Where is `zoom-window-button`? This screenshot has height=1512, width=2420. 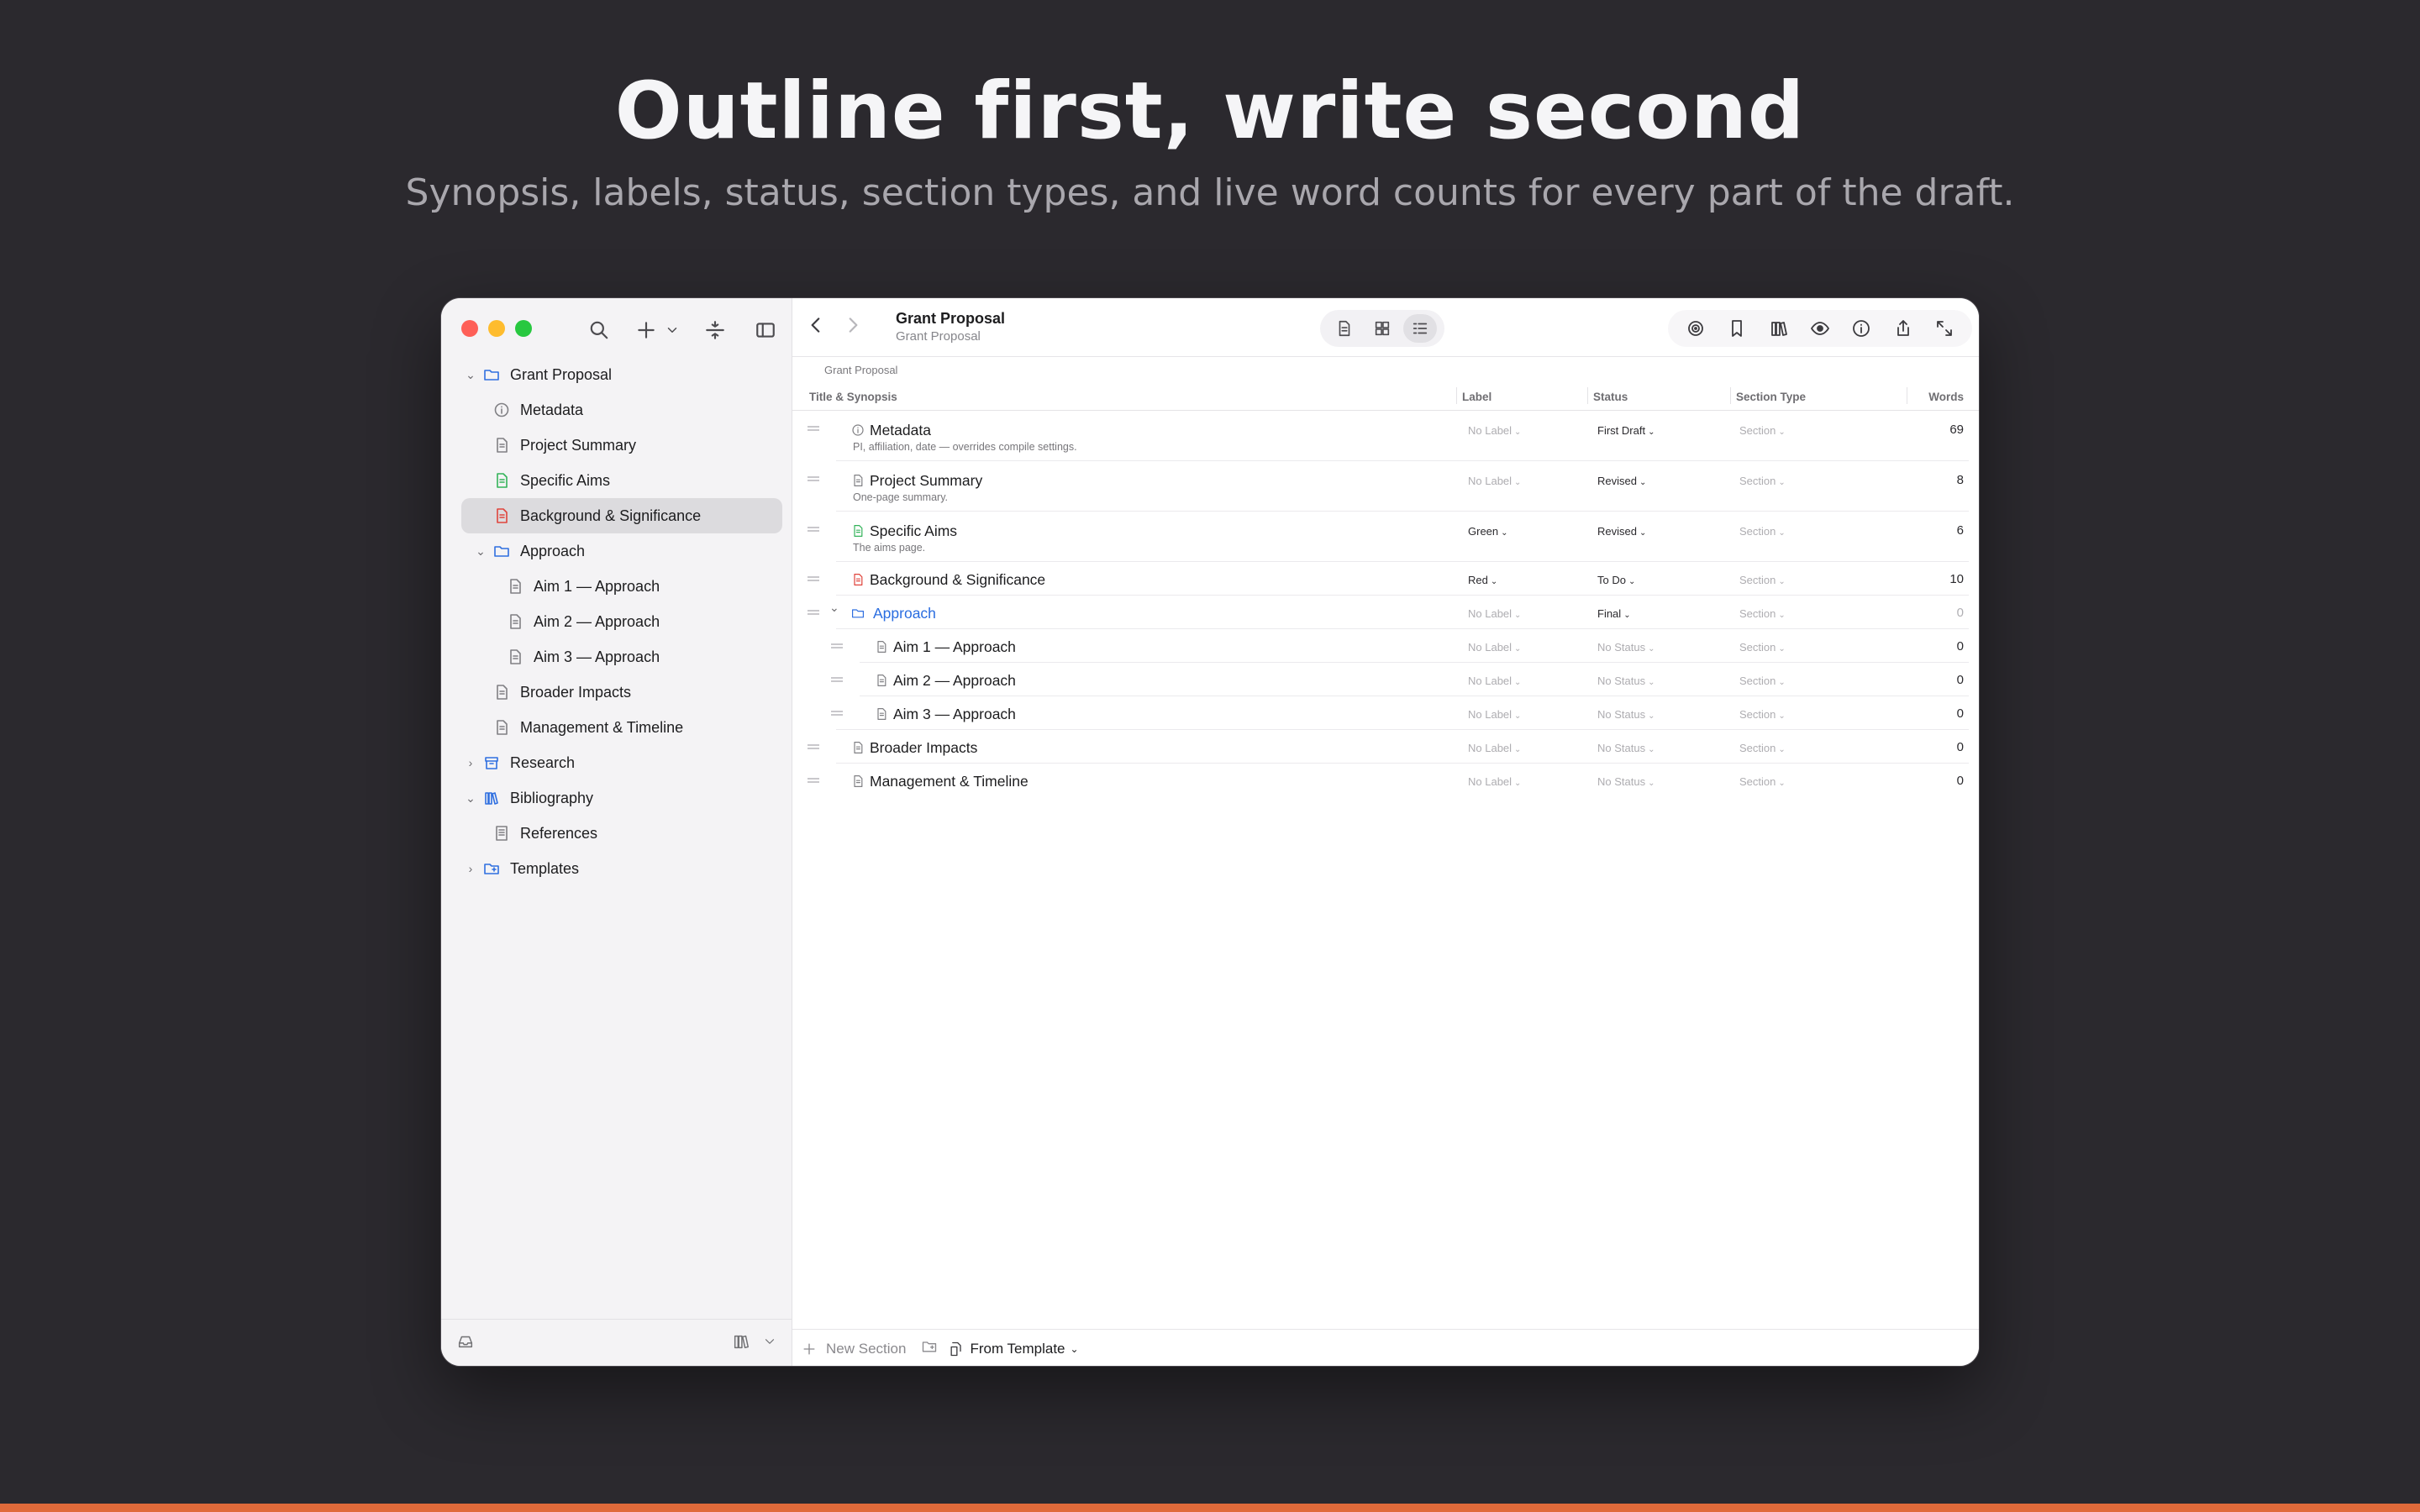
zoom-window-button is located at coordinates (523, 328).